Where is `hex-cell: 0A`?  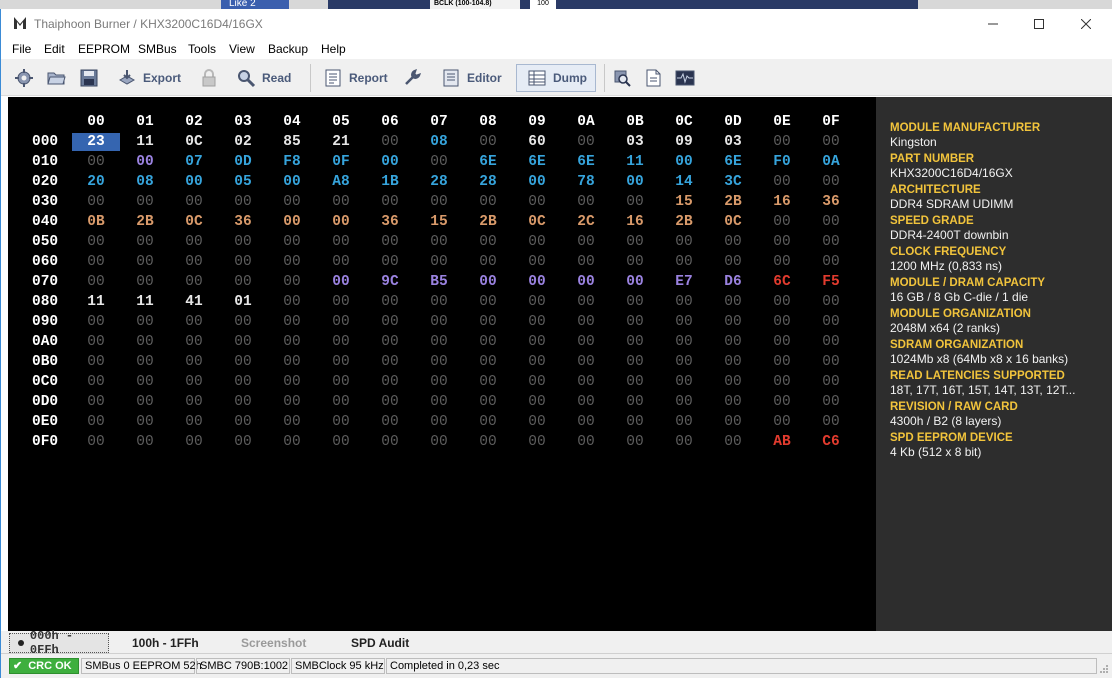 hex-cell: 0A is located at coordinates (831, 162).